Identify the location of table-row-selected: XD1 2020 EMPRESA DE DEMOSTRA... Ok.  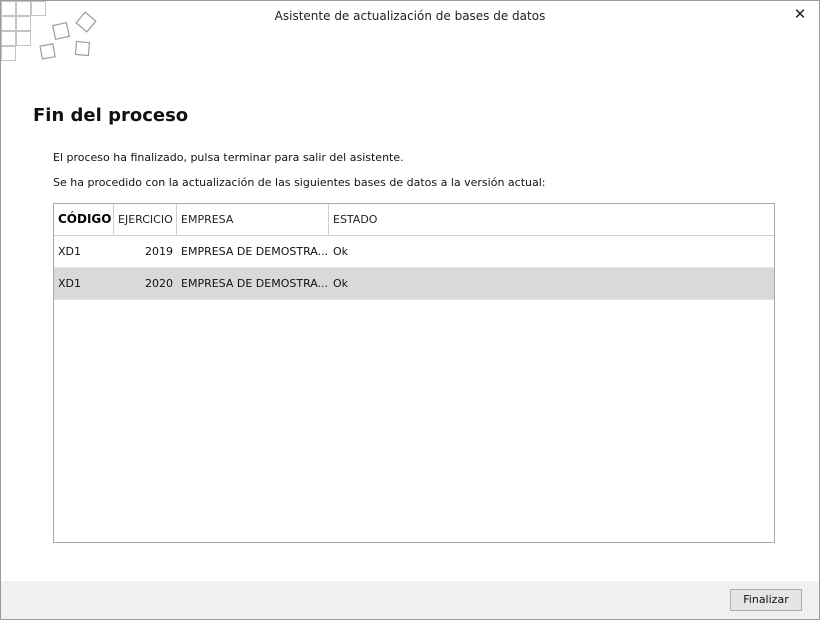
(414, 284).